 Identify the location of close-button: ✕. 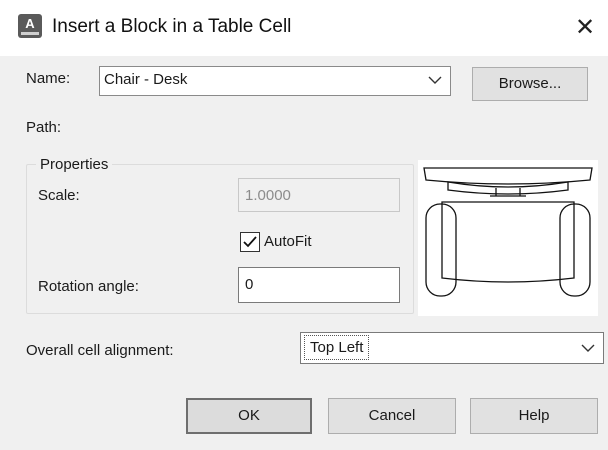
(585, 28).